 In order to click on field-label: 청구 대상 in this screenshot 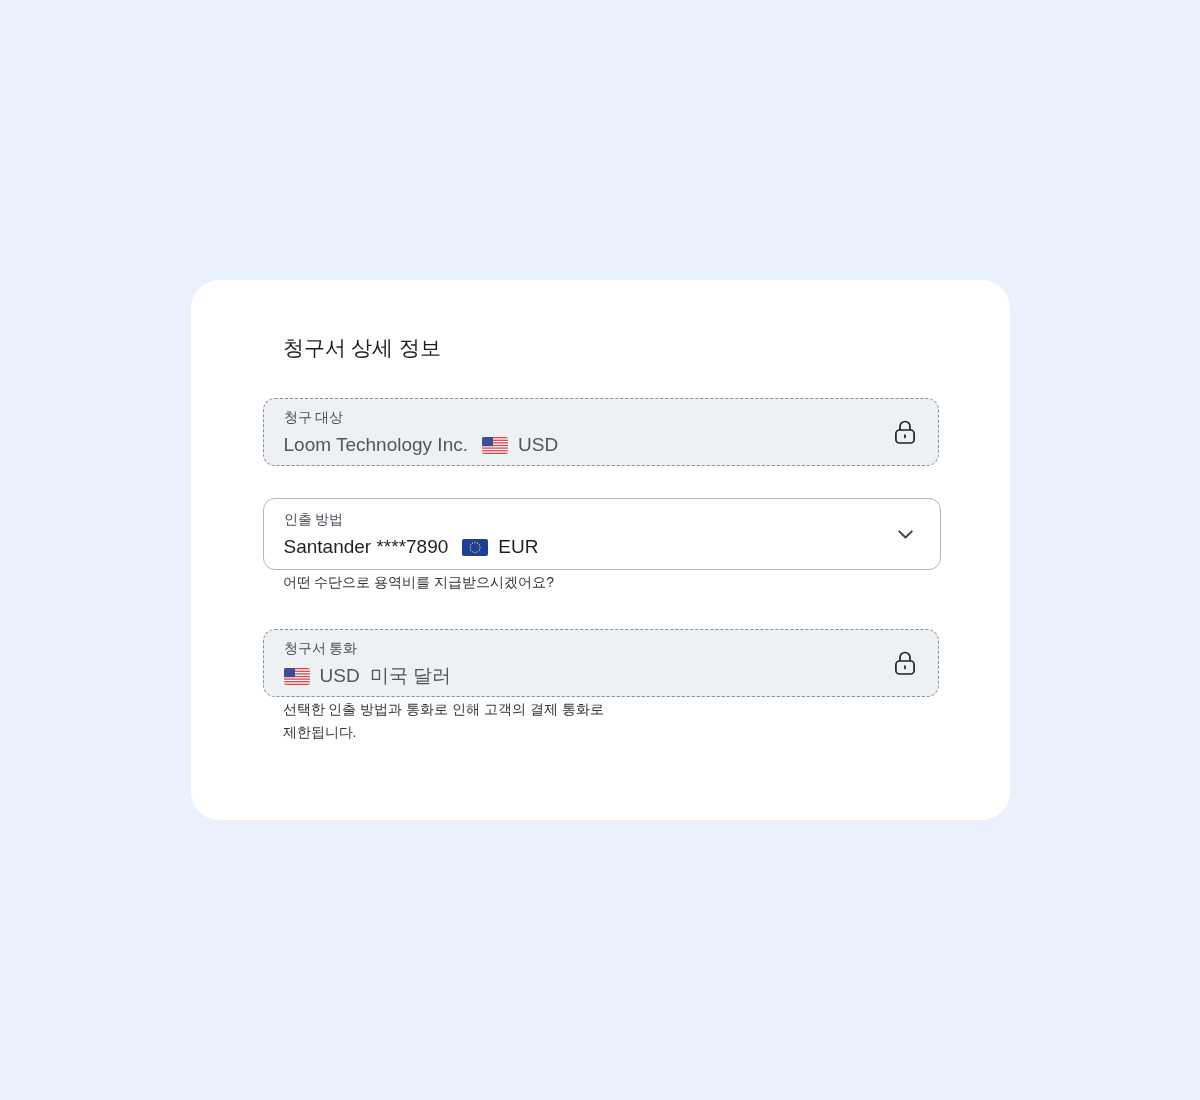, I will do `click(313, 417)`.